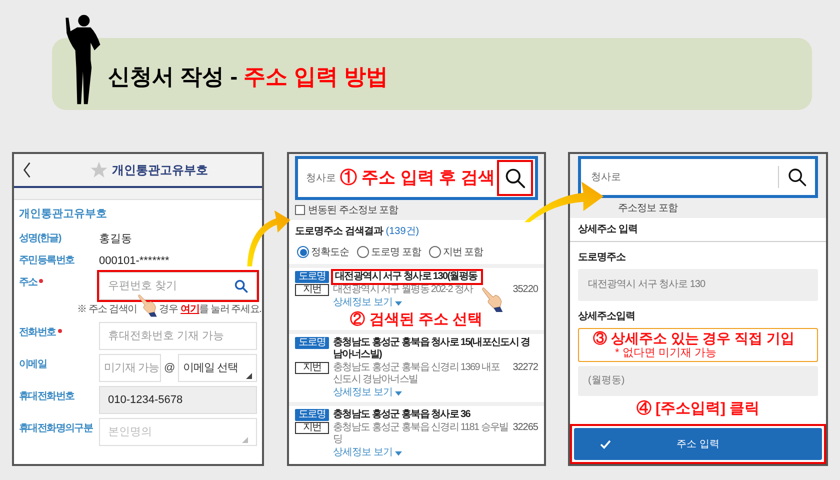  I want to click on help-note: 경우, so click(168, 309).